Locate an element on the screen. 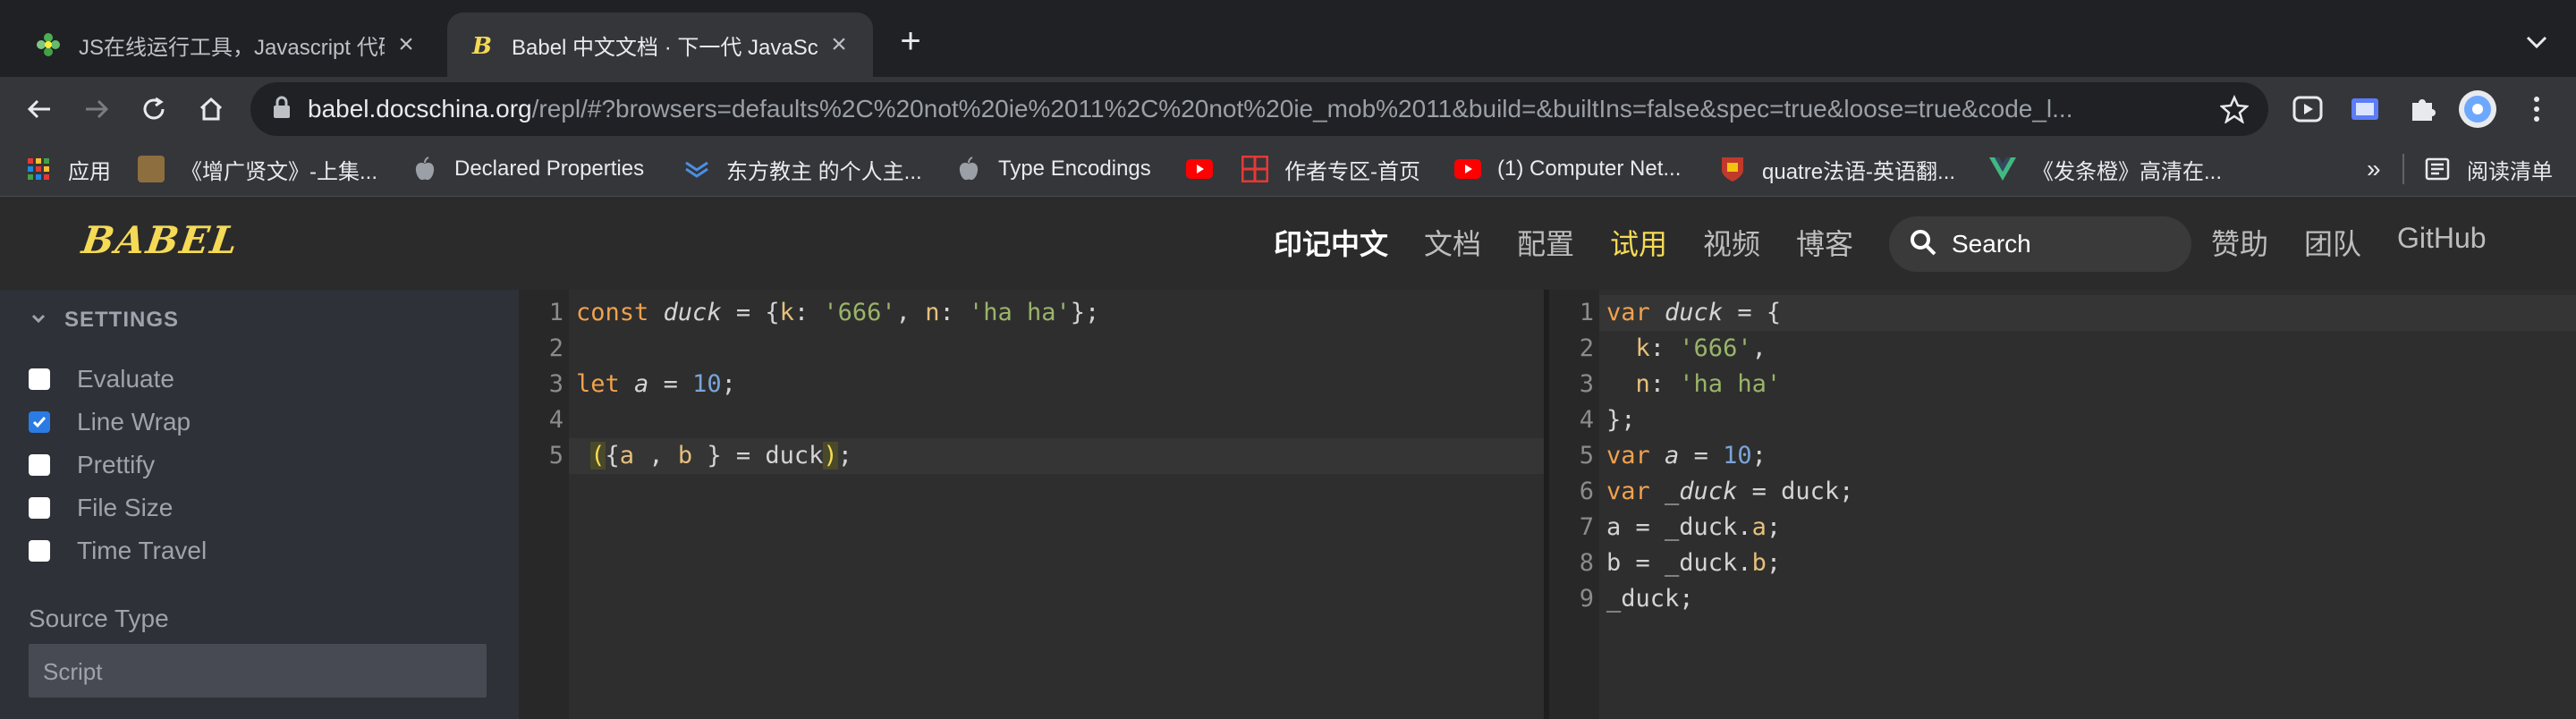  bookmark-item: Type Encodings is located at coordinates (1053, 169).